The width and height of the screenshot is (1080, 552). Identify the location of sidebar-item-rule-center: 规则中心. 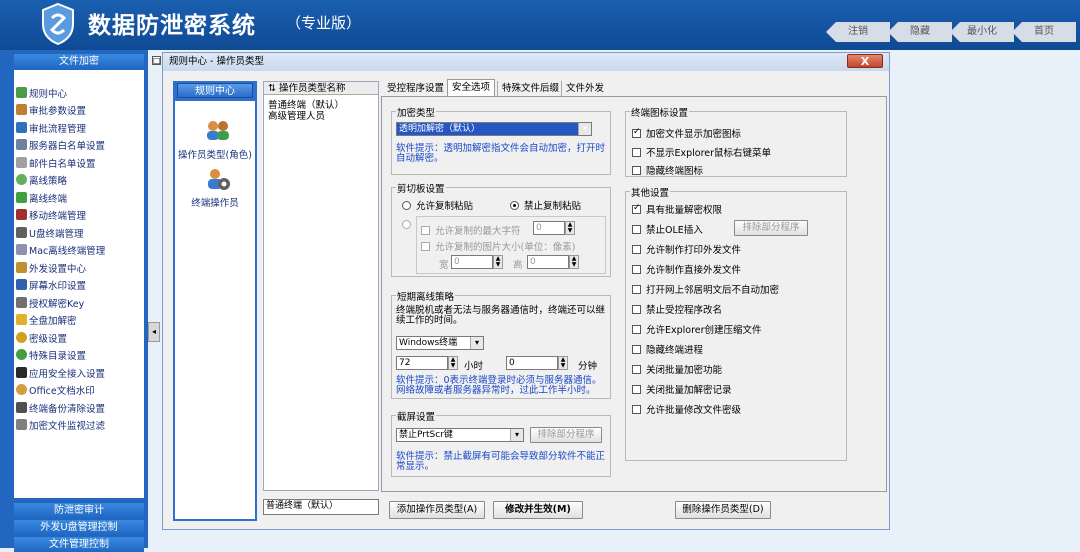
(41, 92).